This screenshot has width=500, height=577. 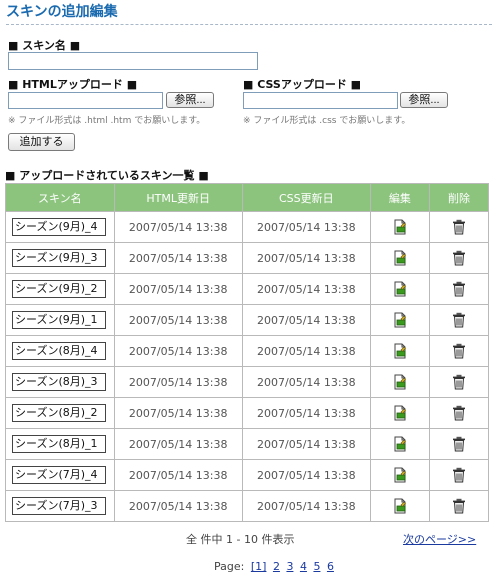 I want to click on page-link-2: 2, so click(x=276, y=566).